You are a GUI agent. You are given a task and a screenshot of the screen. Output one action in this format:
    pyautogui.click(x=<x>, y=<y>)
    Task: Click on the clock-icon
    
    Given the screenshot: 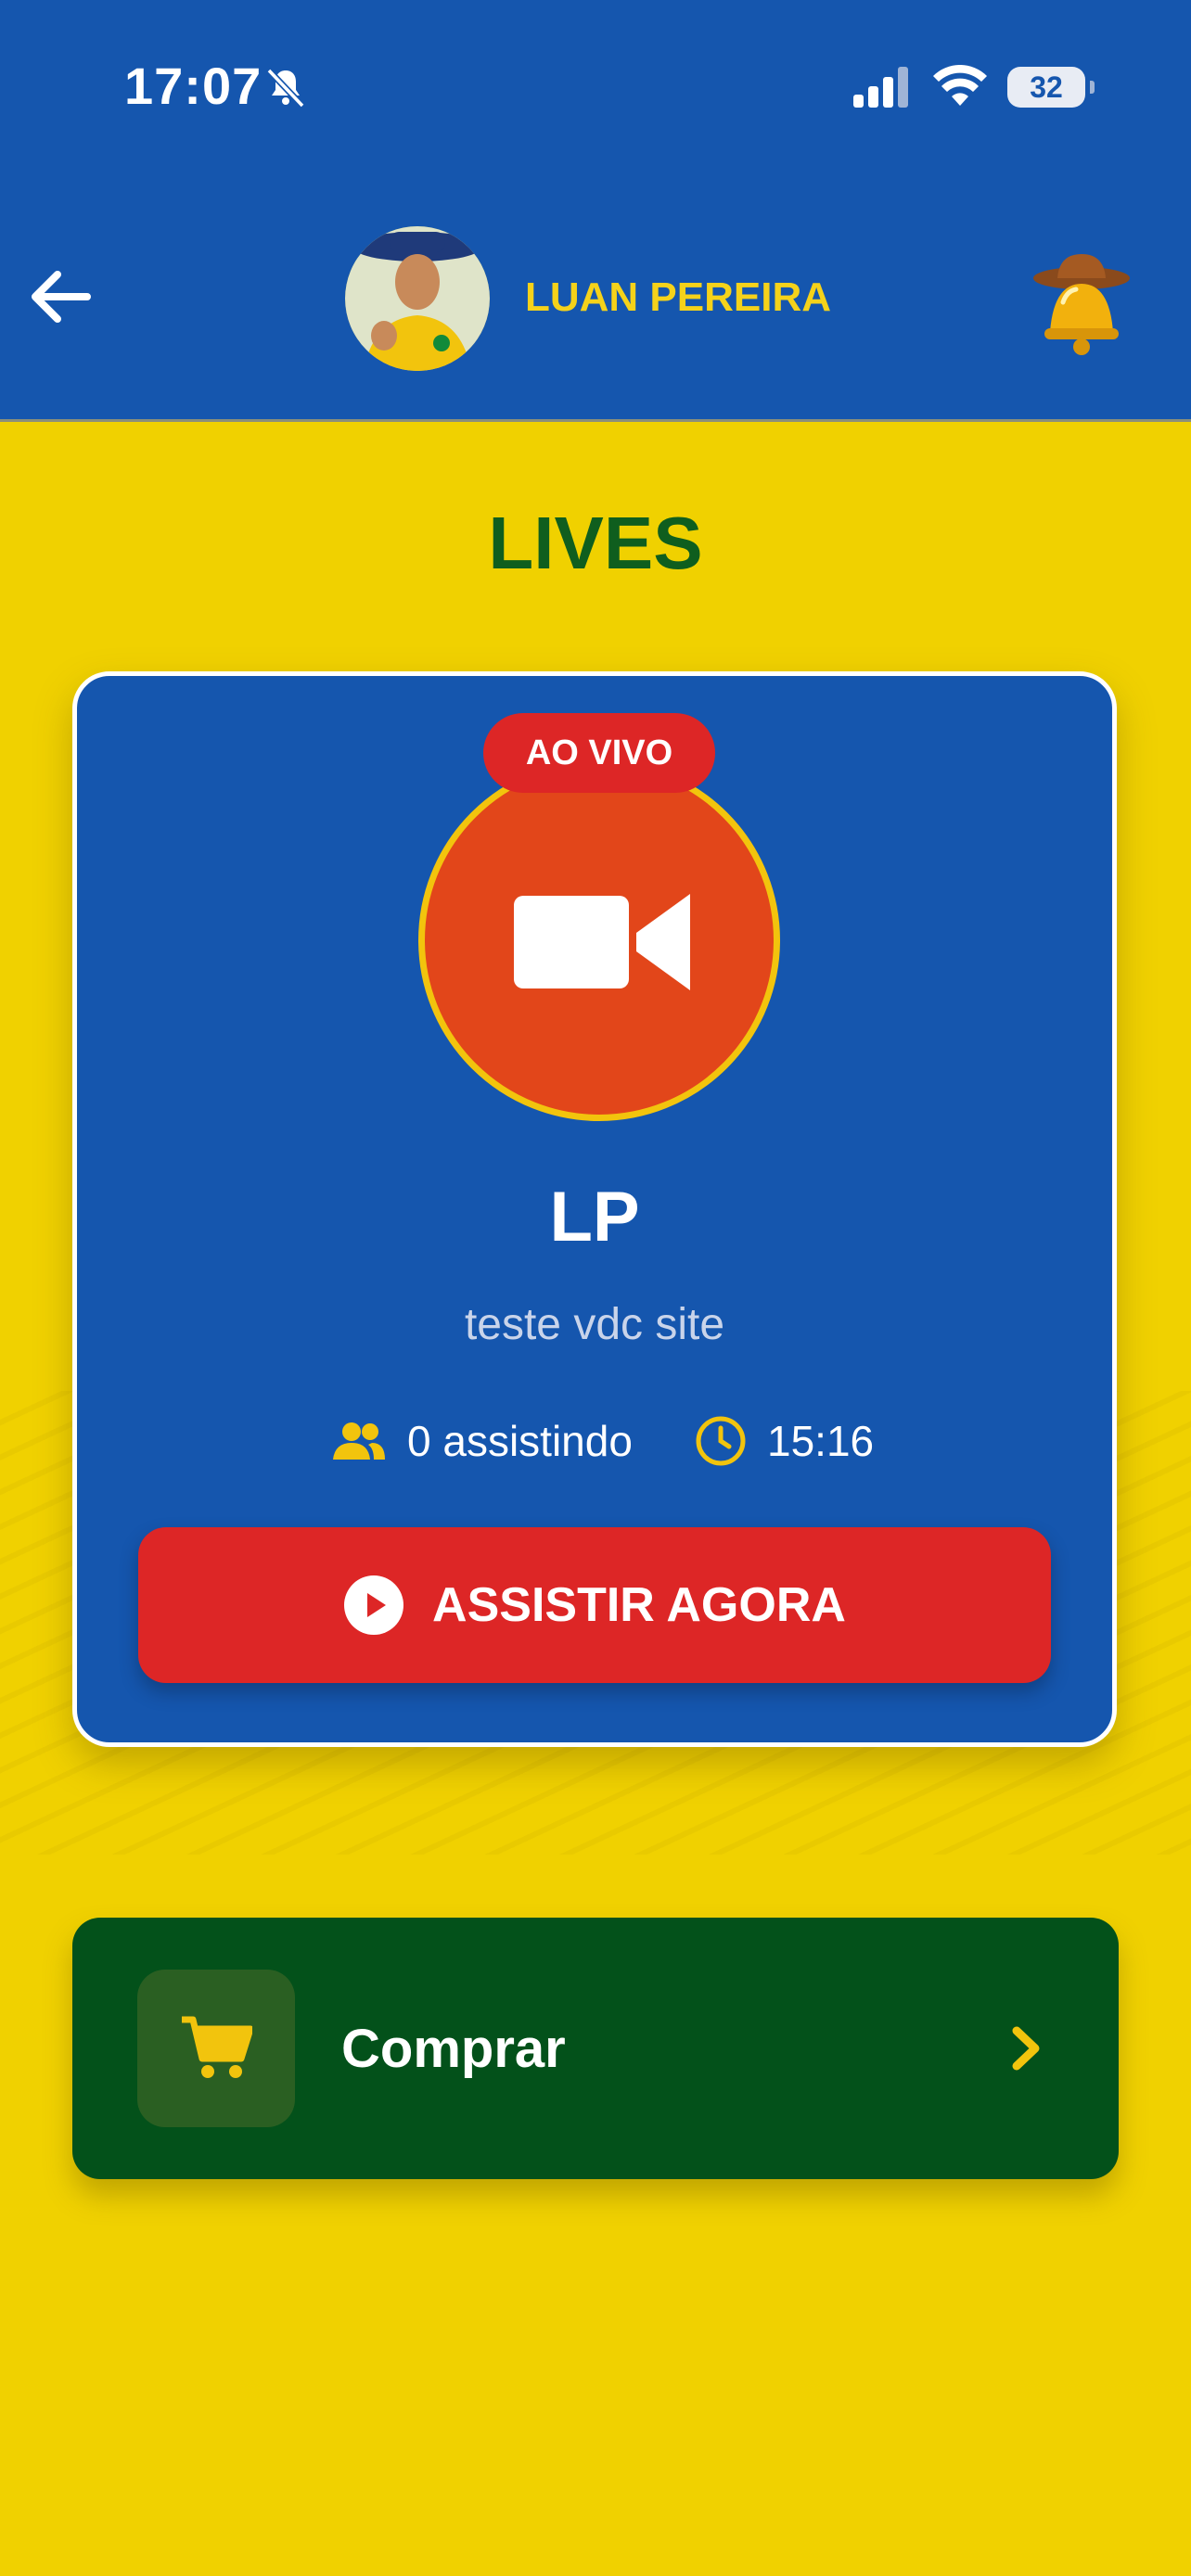 What is the action you would take?
    pyautogui.click(x=721, y=1441)
    